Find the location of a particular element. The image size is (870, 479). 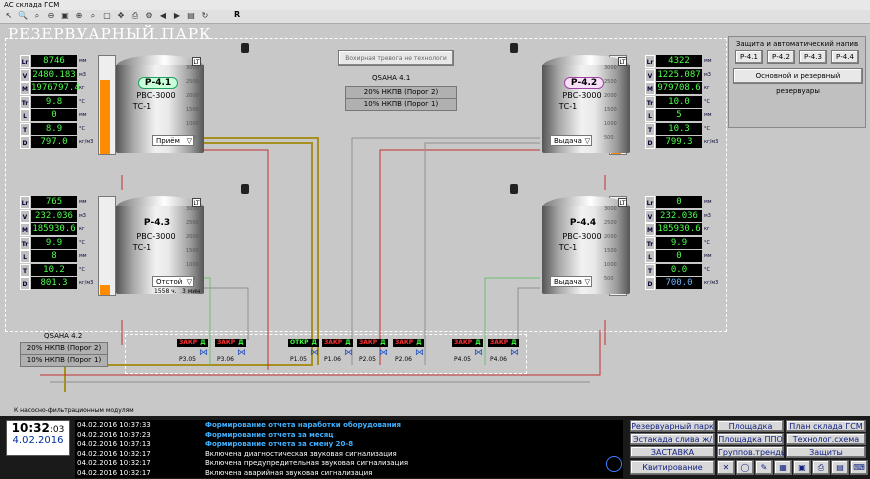

valve-name: Р3.06 is located at coordinates (225, 359).